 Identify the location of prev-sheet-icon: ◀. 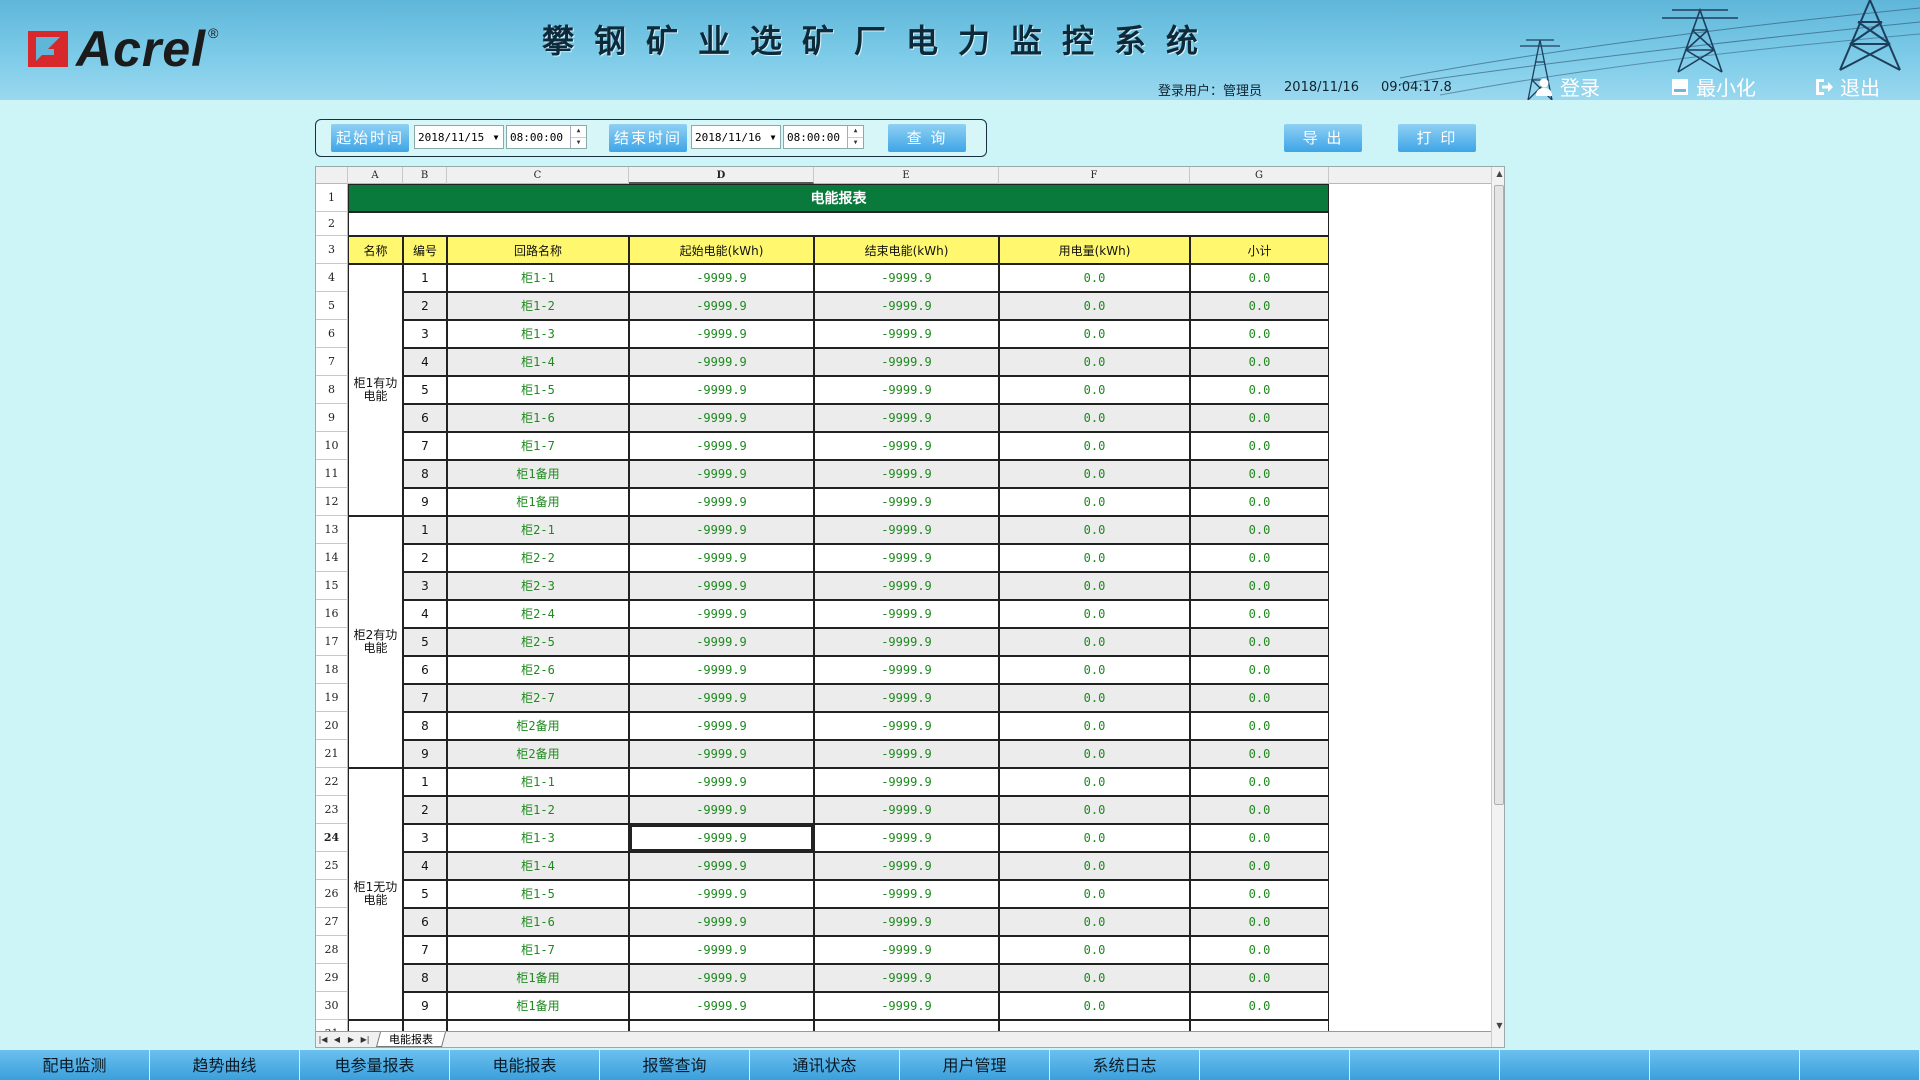
(337, 1039).